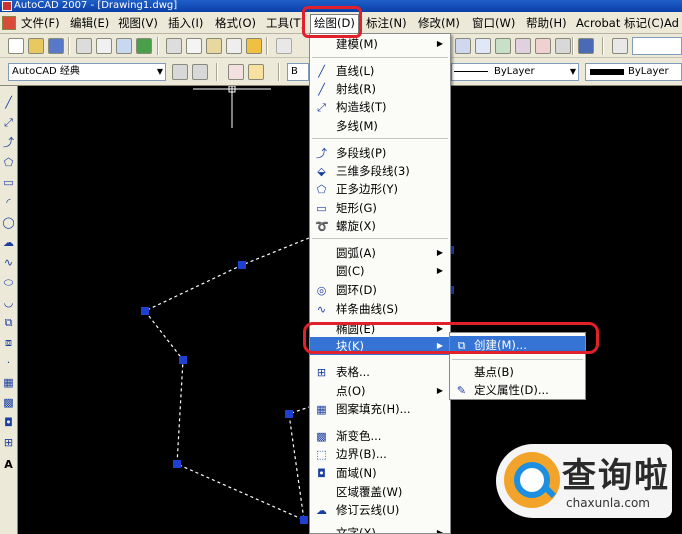 The height and width of the screenshot is (534, 682). Describe the element at coordinates (89, 23) in the screenshot. I see `menu-edit: 编辑(E)` at that location.